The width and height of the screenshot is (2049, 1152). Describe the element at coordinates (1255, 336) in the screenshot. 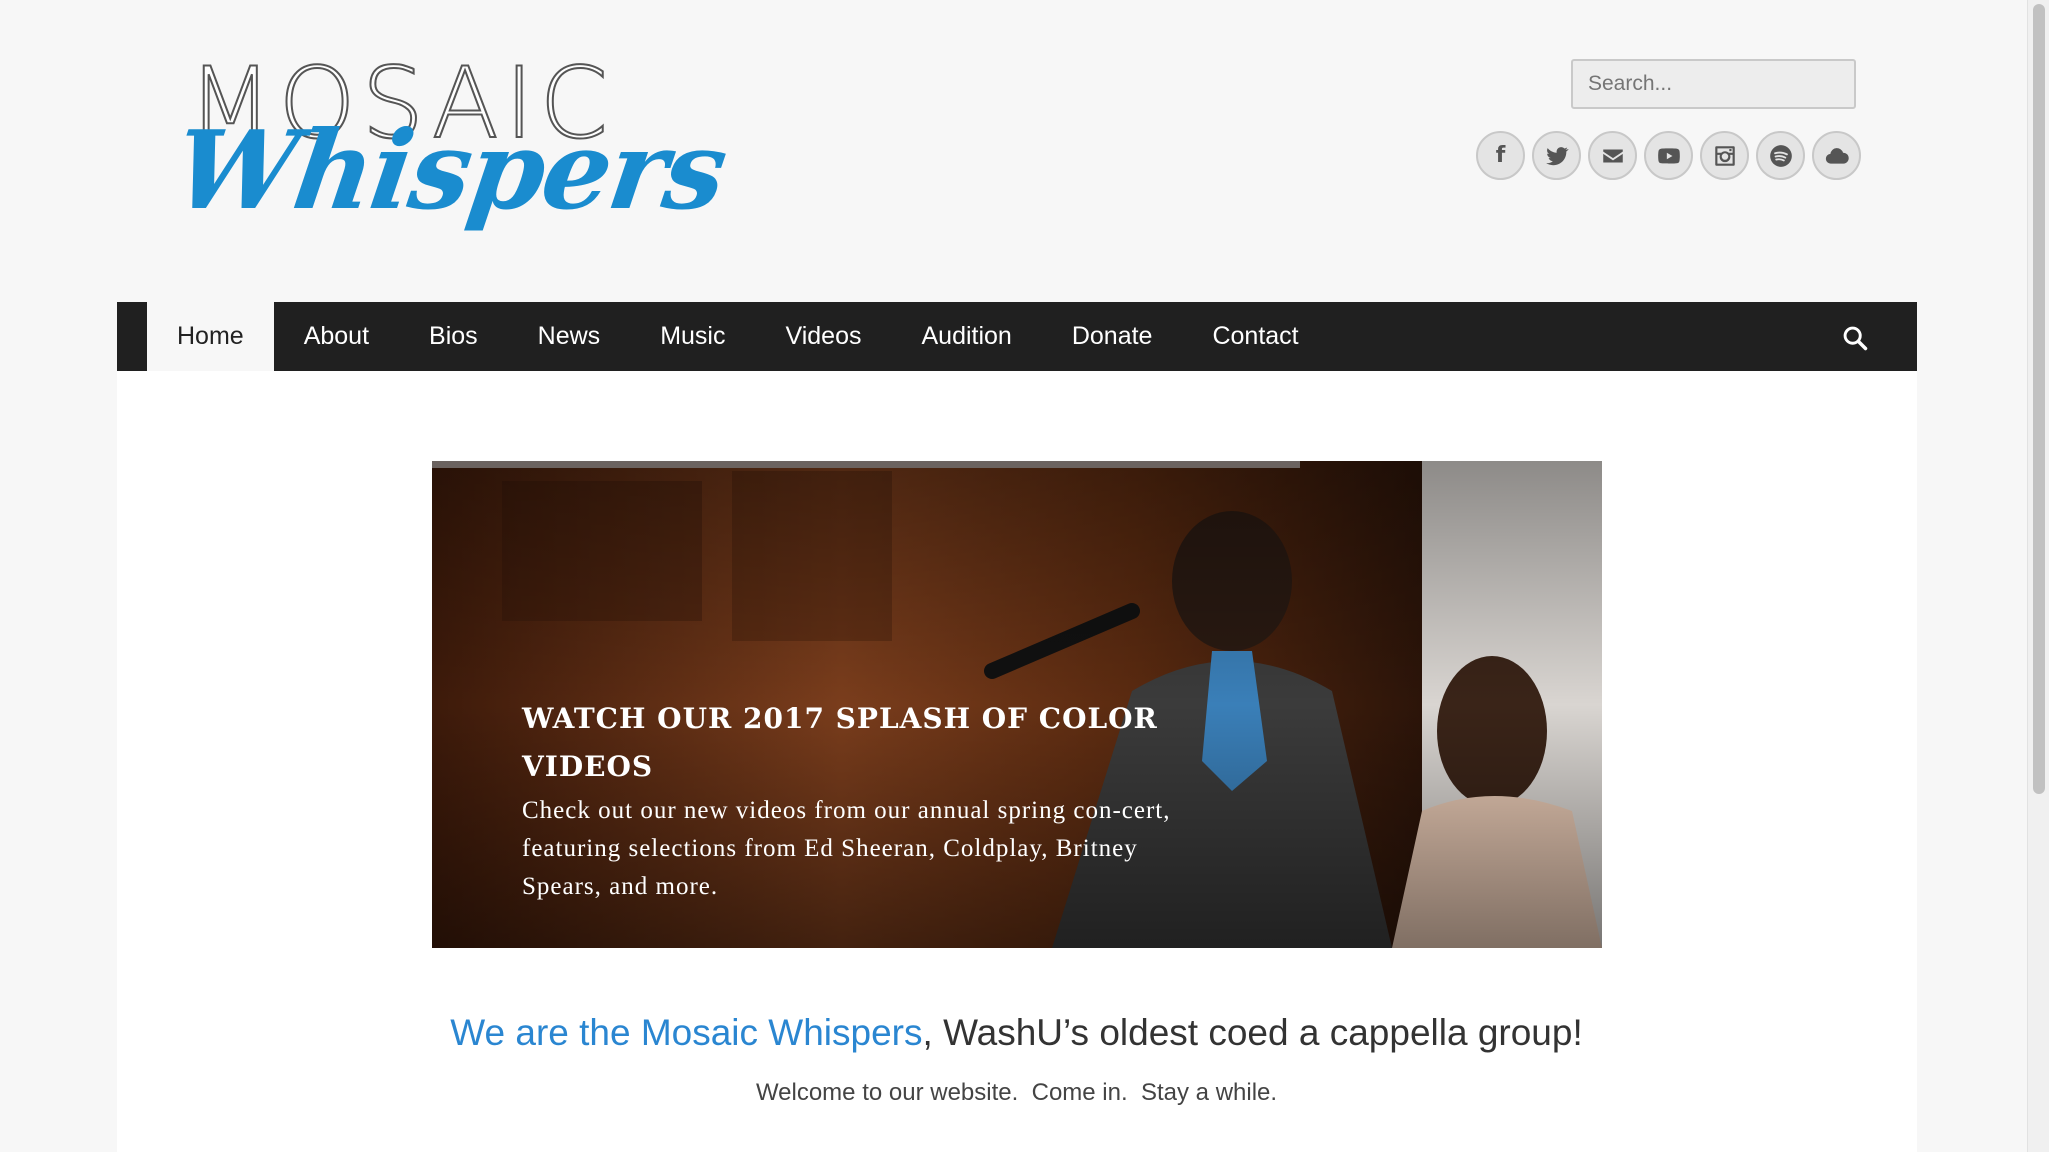

I see `nav-item-contact: Contact` at that location.